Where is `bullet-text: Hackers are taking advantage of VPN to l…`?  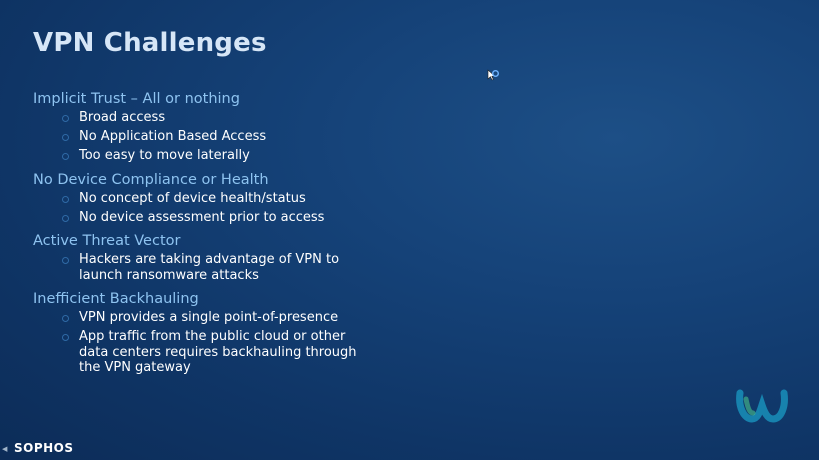
bullet-text: Hackers are taking advantage of VPN to l… is located at coordinates (209, 267).